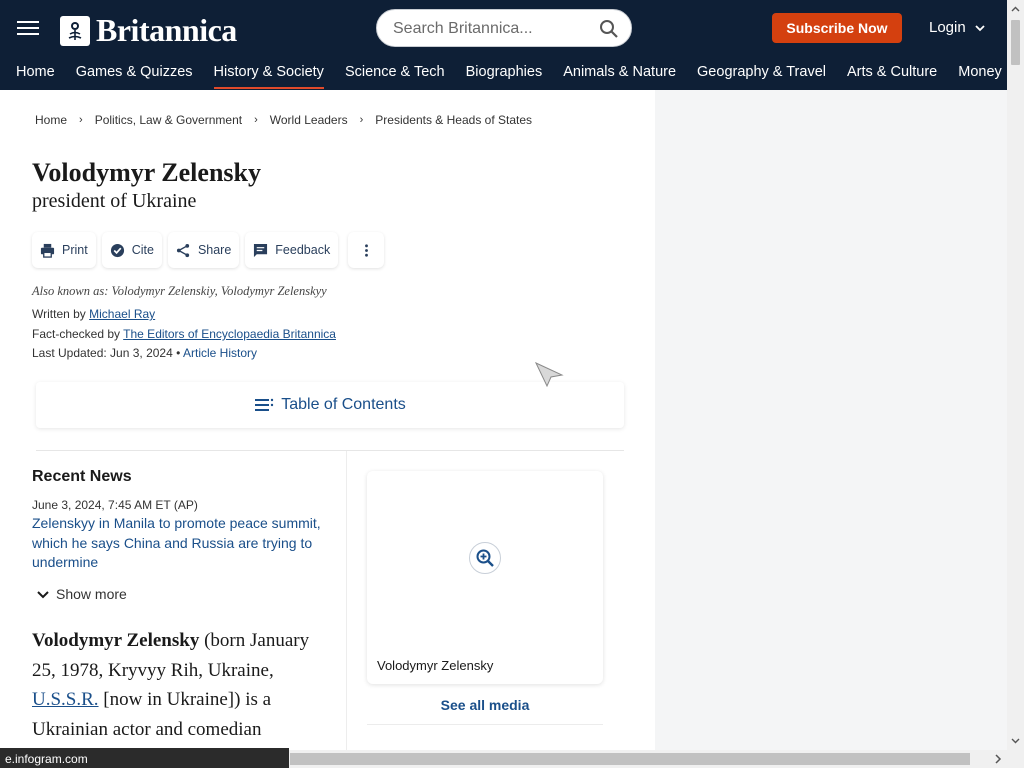 Image resolution: width=1024 pixels, height=768 pixels. I want to click on verified-check-icon, so click(117, 250).